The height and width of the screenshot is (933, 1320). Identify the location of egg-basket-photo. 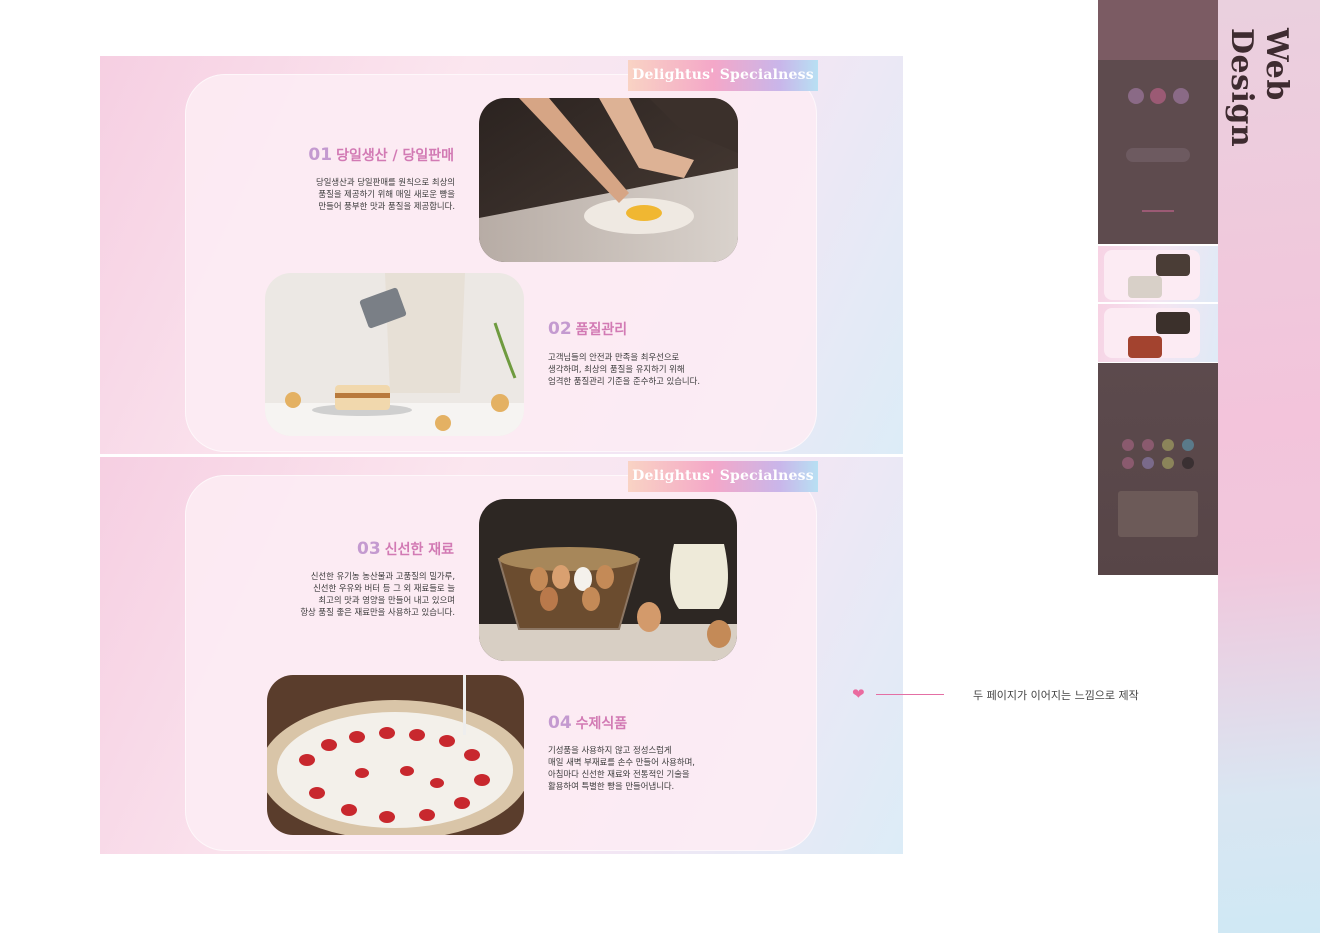
(608, 580).